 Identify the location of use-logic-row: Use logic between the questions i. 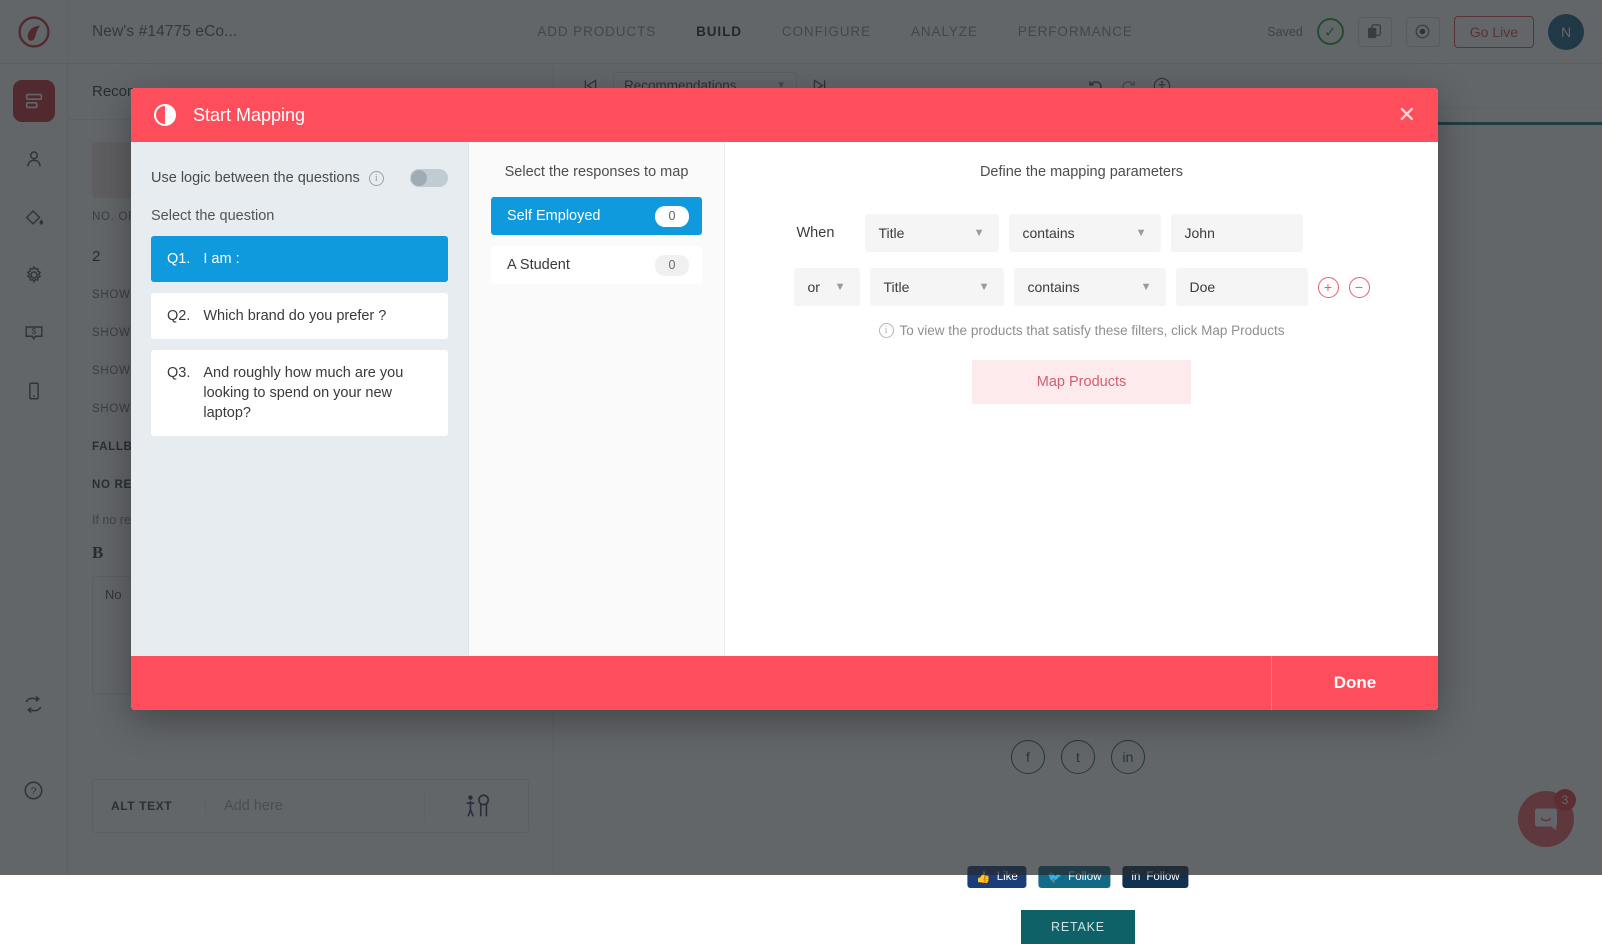
(299, 178).